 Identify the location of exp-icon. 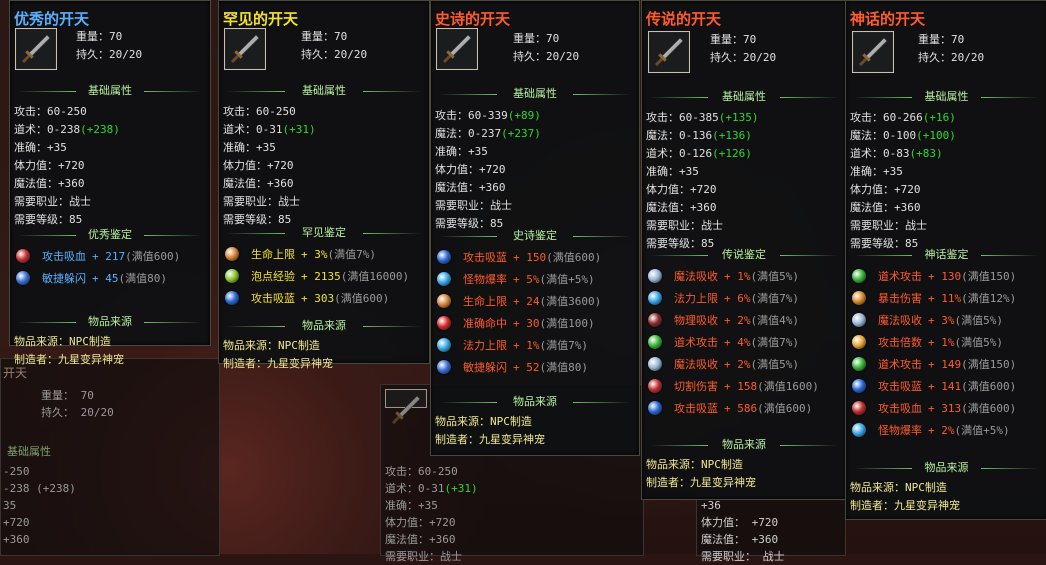
(232, 276).